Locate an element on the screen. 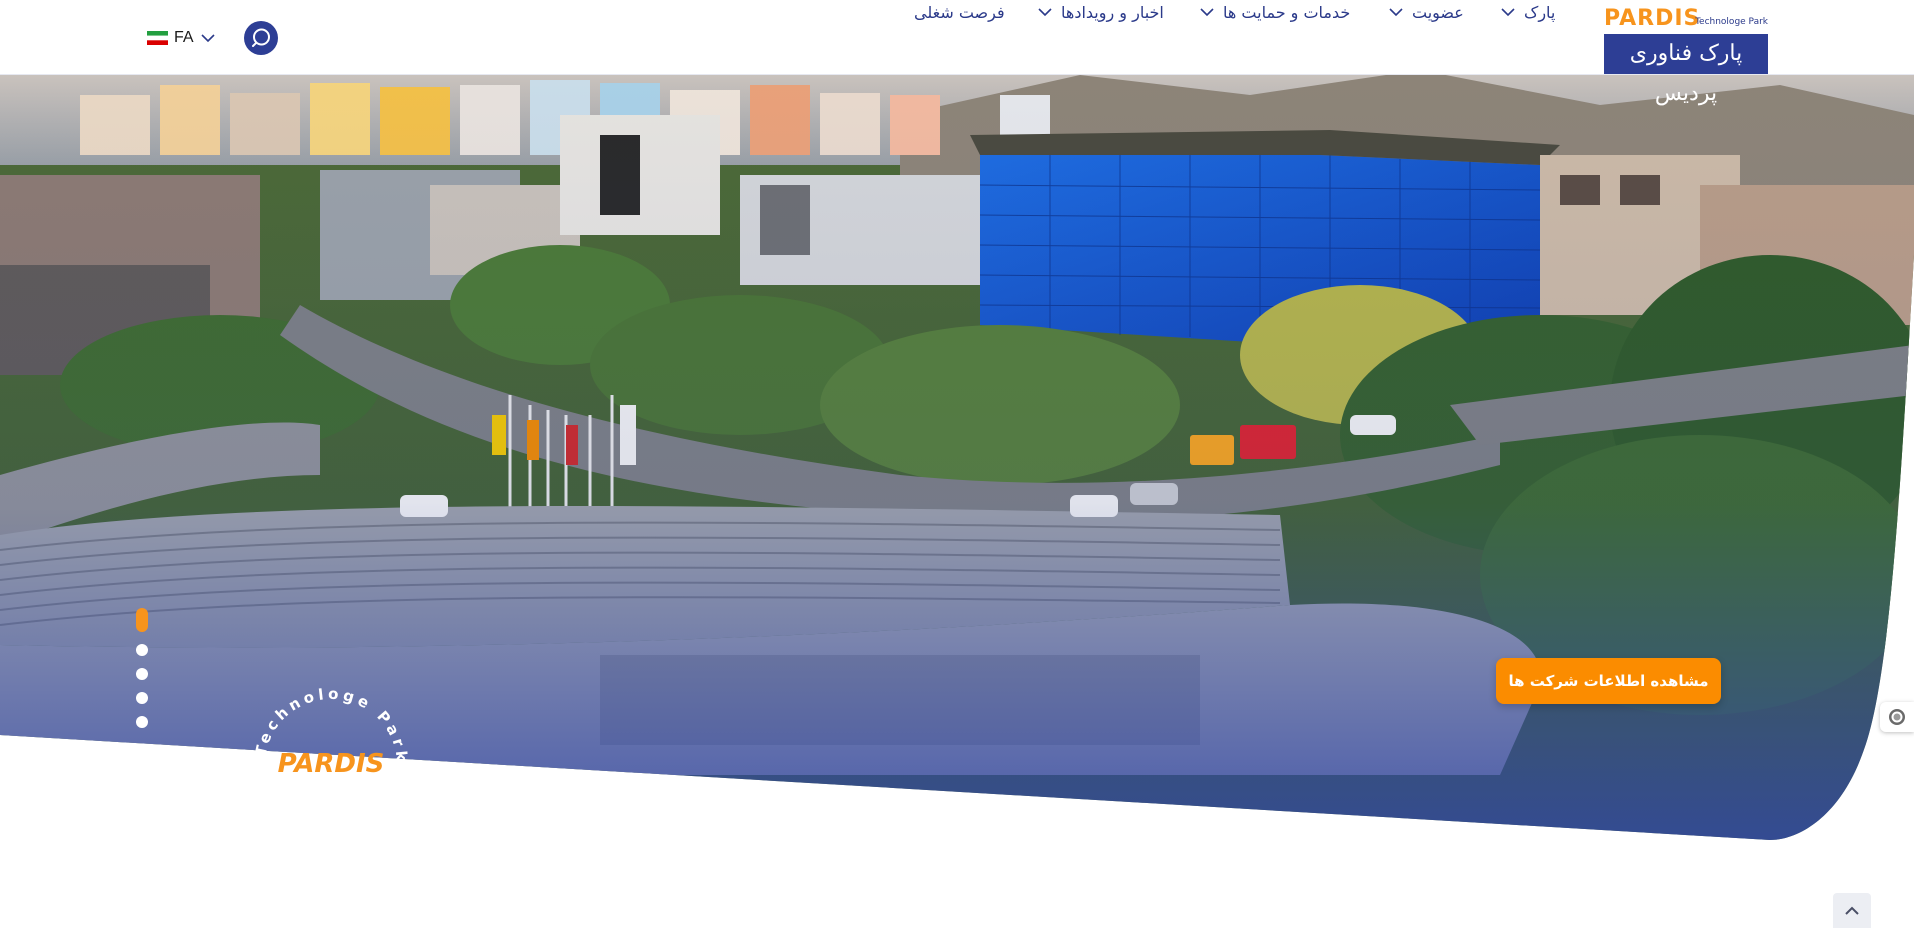 This screenshot has width=1914, height=928. nav-label: فرصت شغلی is located at coordinates (959, 12).